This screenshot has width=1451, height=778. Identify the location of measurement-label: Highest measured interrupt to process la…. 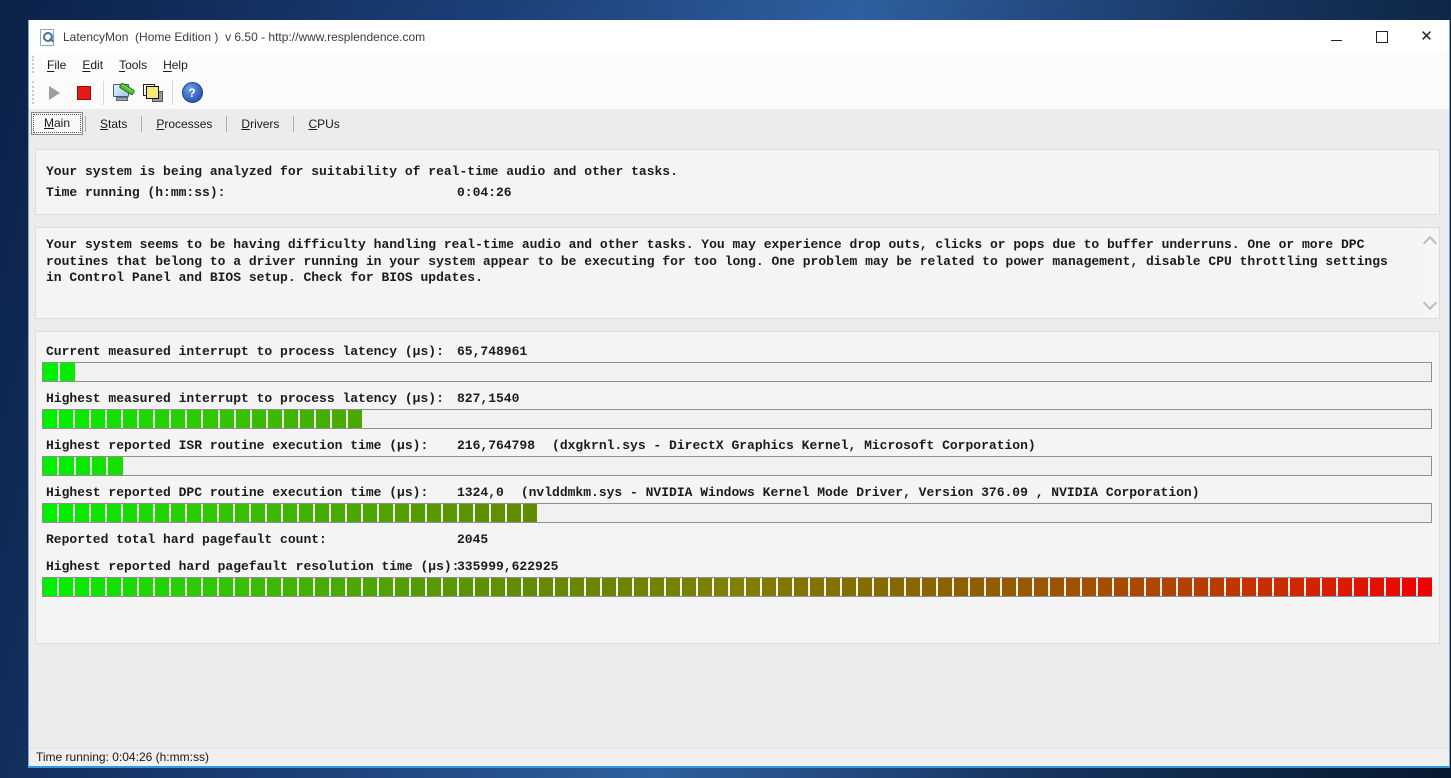
(245, 398).